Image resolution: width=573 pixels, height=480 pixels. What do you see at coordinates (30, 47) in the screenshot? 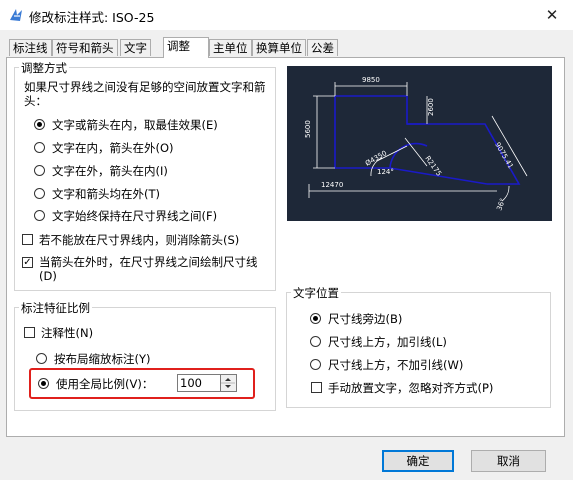
I see `tab-dimension-lines: 标注线` at bounding box center [30, 47].